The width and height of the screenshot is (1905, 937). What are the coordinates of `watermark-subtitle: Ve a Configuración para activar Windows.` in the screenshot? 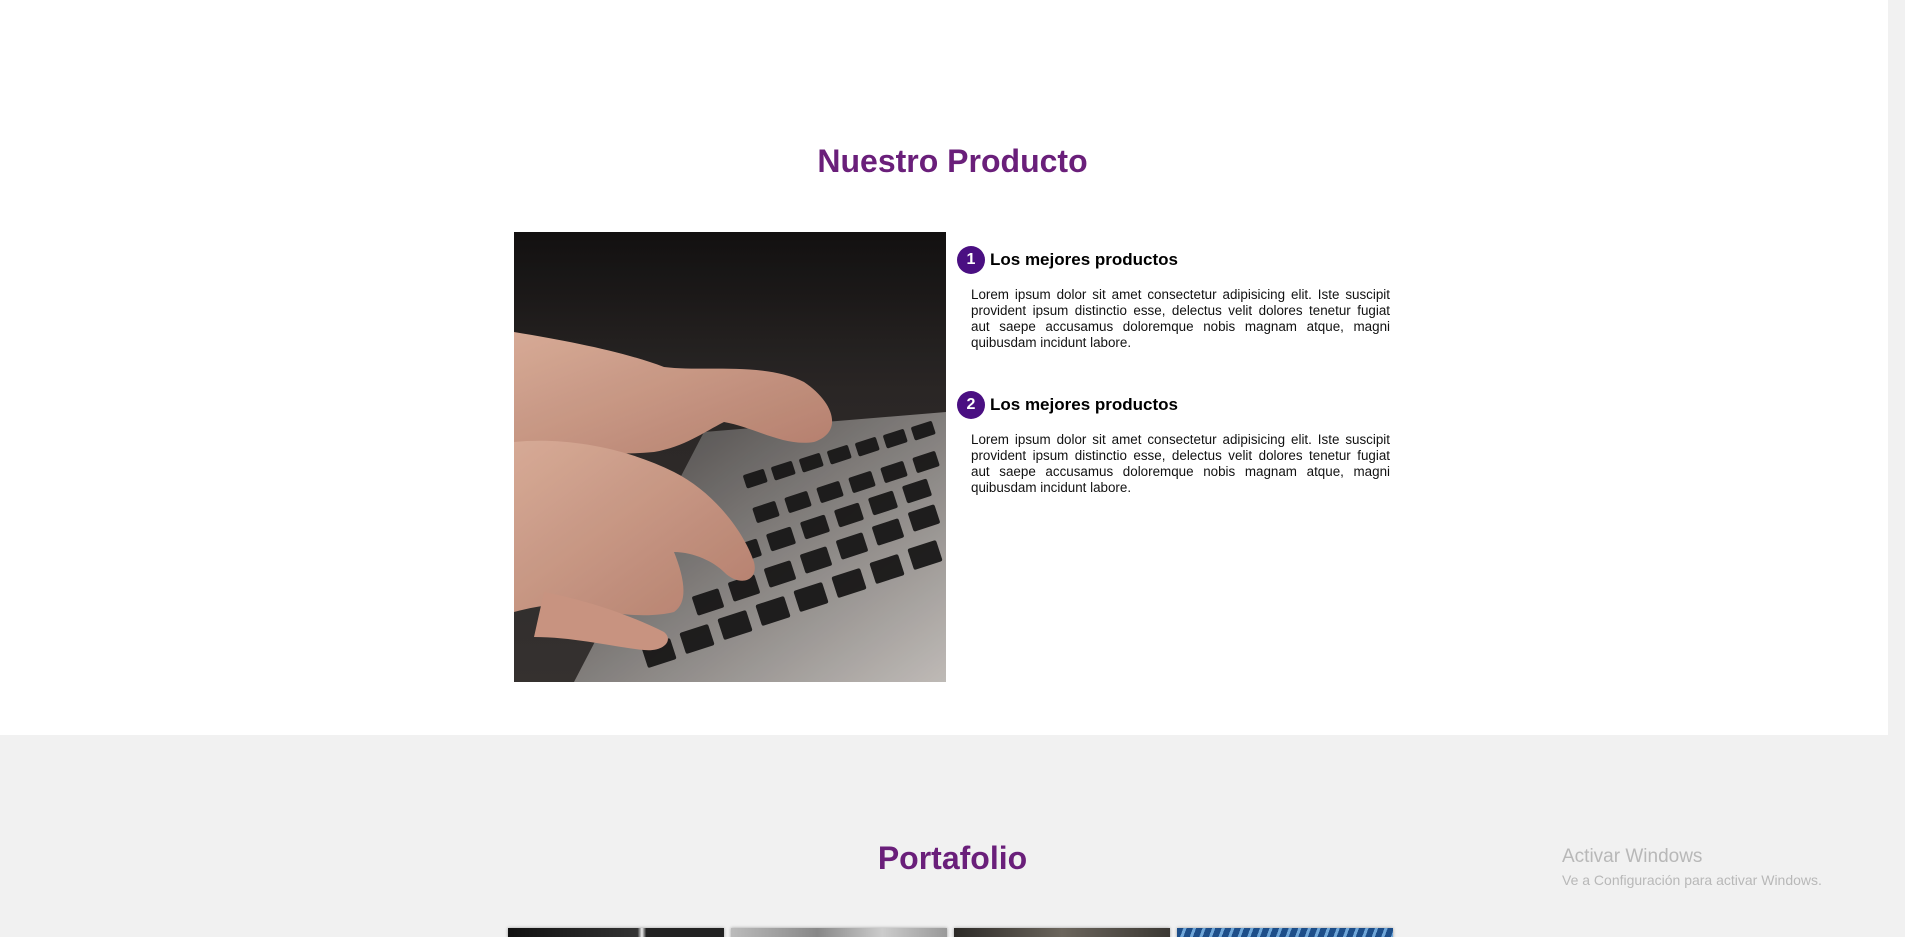 It's located at (1692, 880).